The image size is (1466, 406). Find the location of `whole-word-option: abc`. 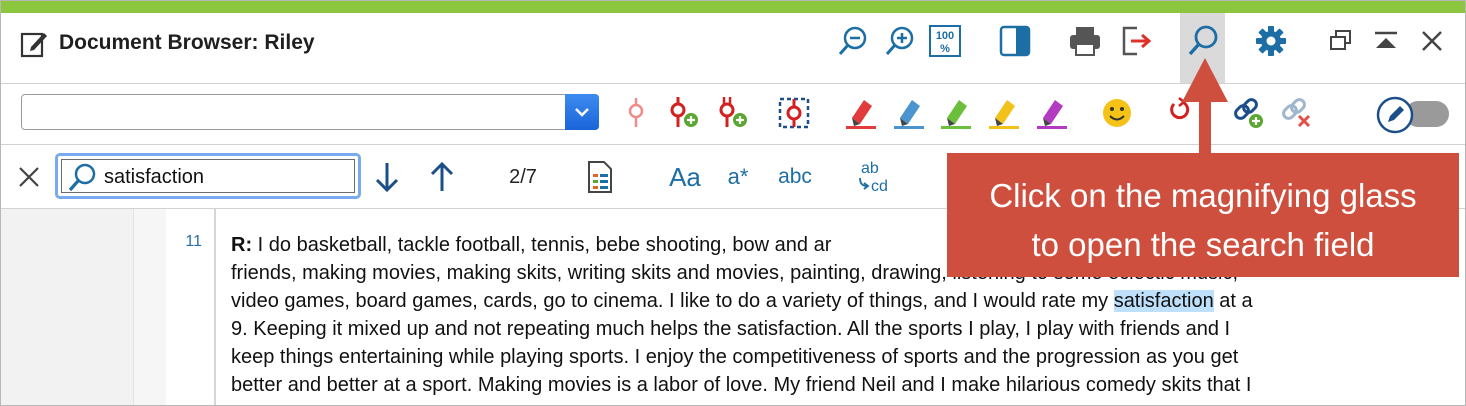

whole-word-option: abc is located at coordinates (795, 177).